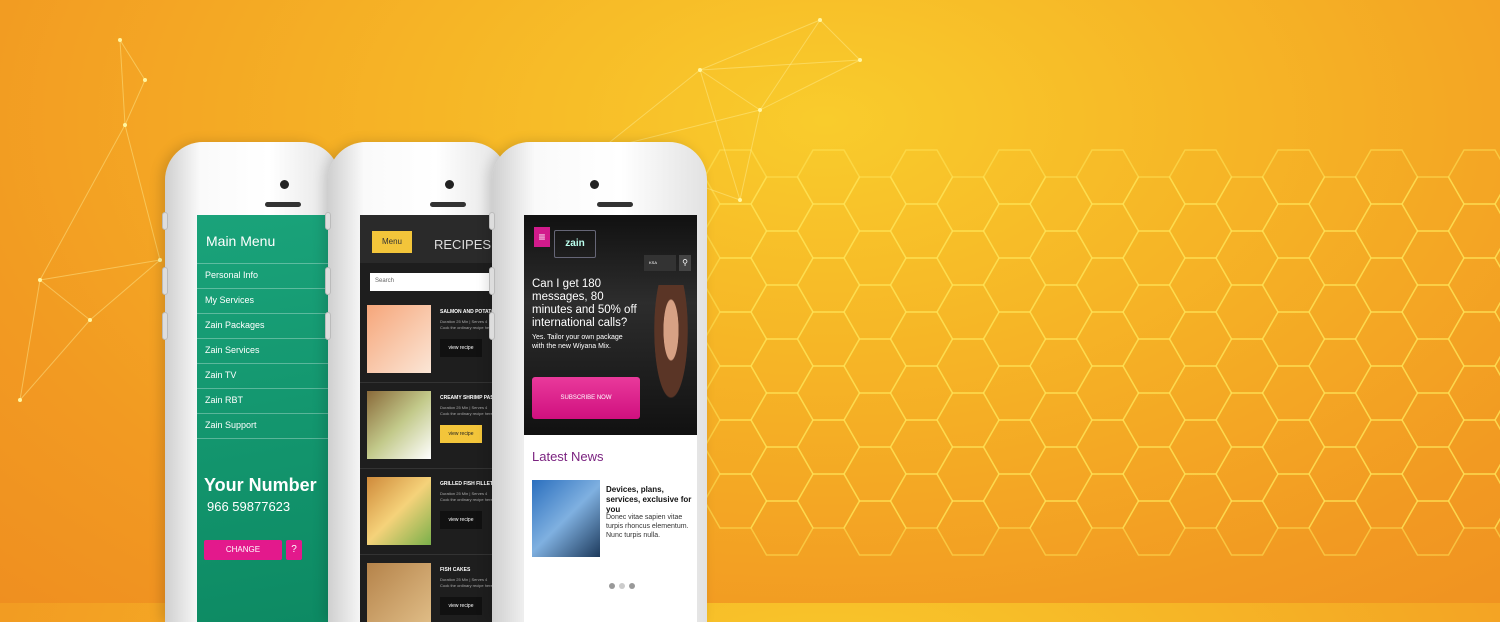 The image size is (1500, 622). Describe the element at coordinates (542, 237) in the screenshot. I see `hamburger-menu-icon: ≡` at that location.